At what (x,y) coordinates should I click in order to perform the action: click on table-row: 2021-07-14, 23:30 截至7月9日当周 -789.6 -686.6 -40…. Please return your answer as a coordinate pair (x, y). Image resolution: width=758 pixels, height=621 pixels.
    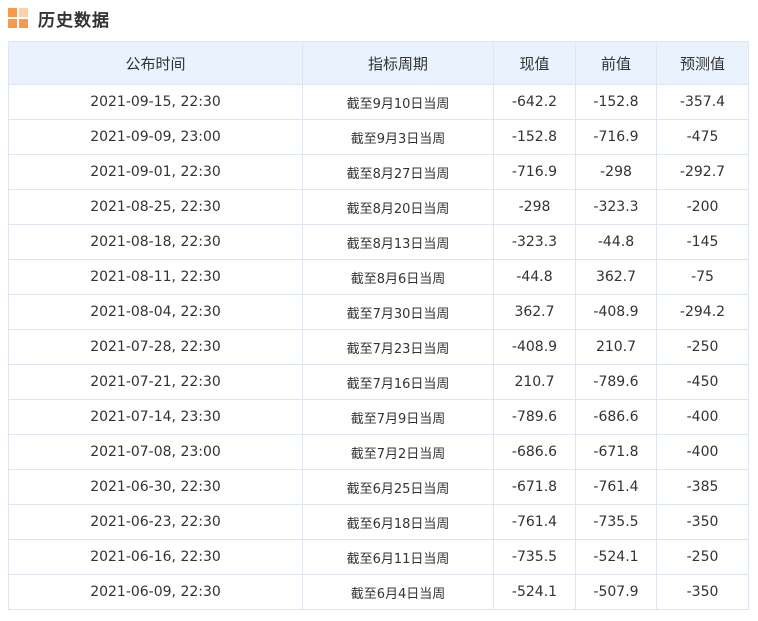
    Looking at the image, I should click on (378, 417).